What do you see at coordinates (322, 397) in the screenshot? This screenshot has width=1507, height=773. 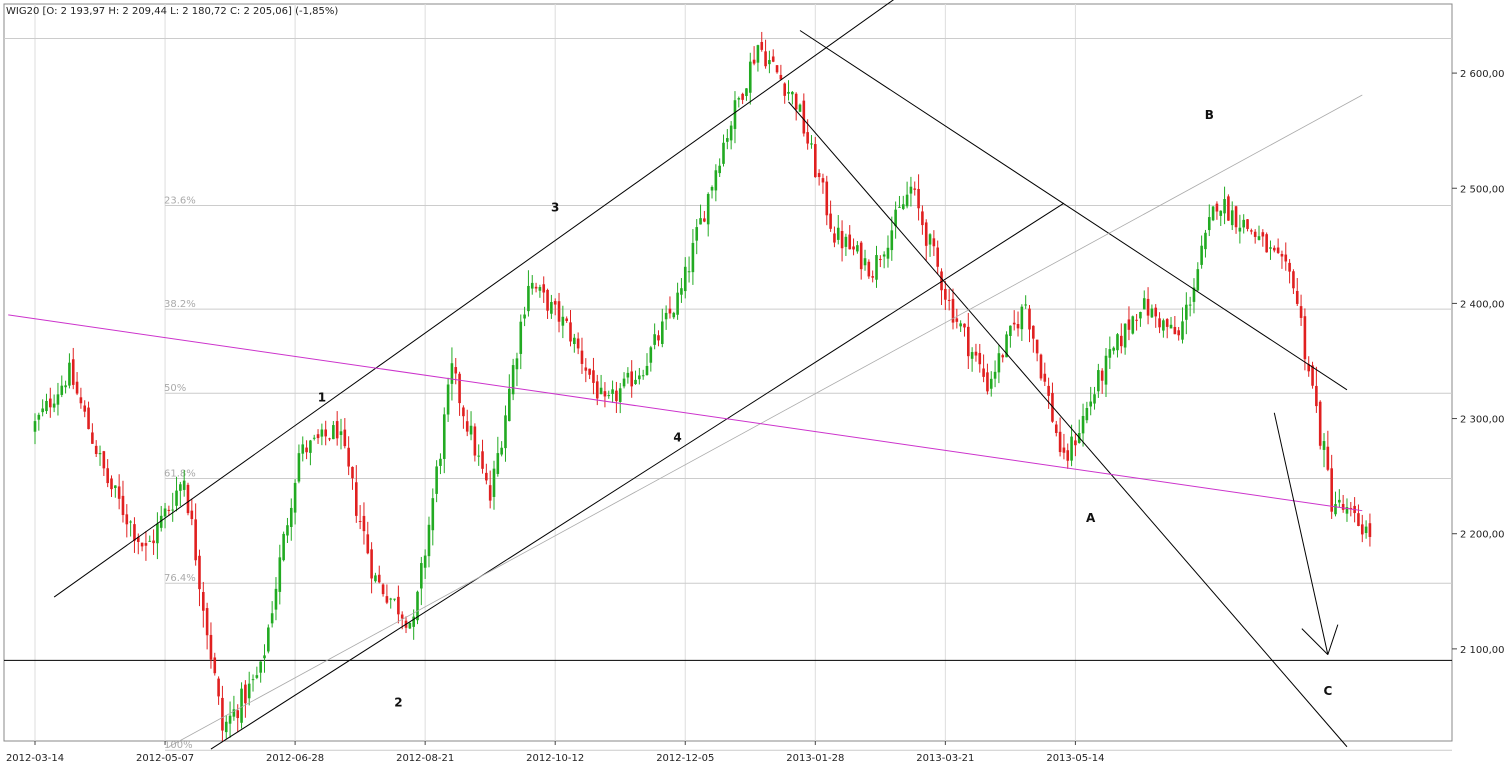 I see `wave-label: 1` at bounding box center [322, 397].